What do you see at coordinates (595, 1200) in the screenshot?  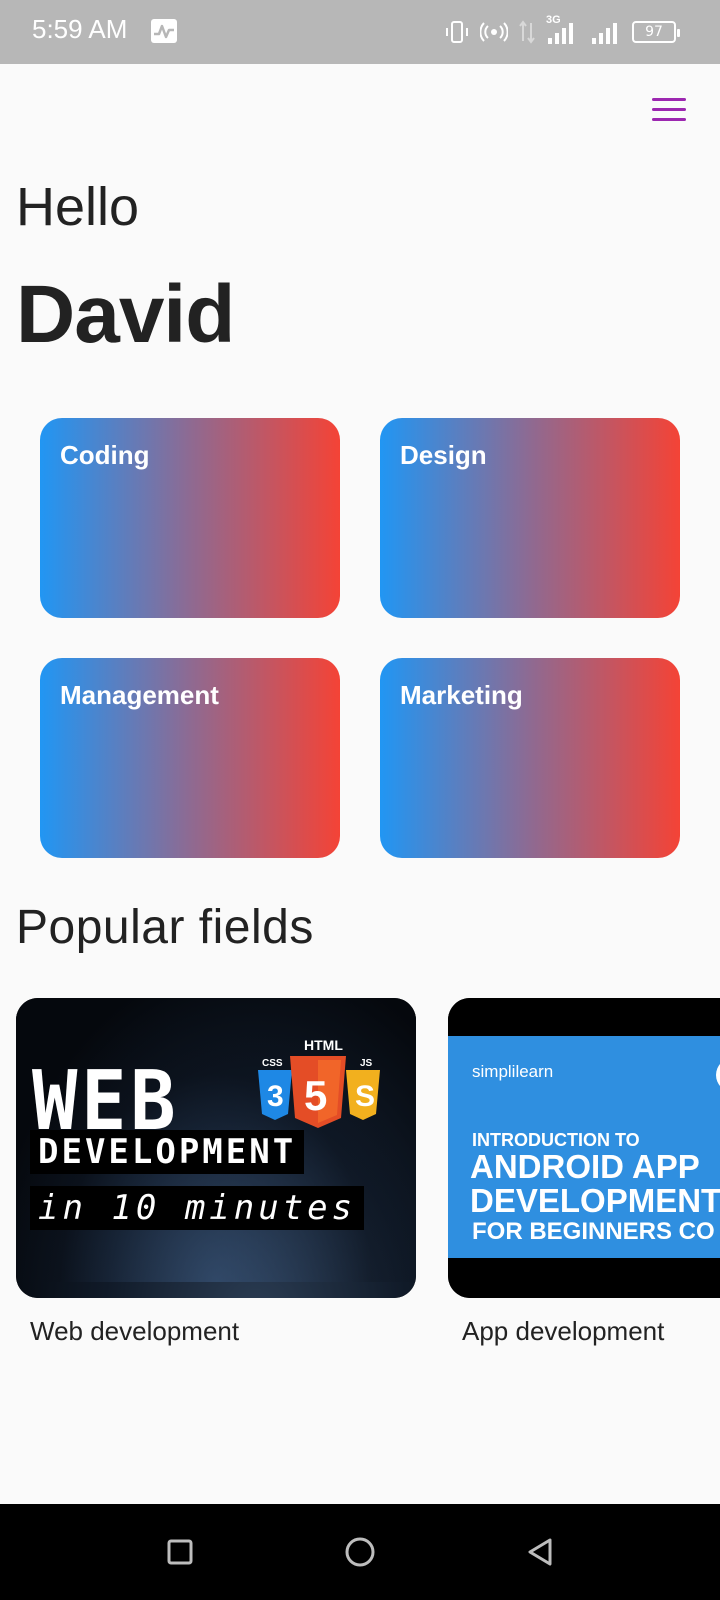 I see `thumbnail-line2: DEVELOPMENT` at bounding box center [595, 1200].